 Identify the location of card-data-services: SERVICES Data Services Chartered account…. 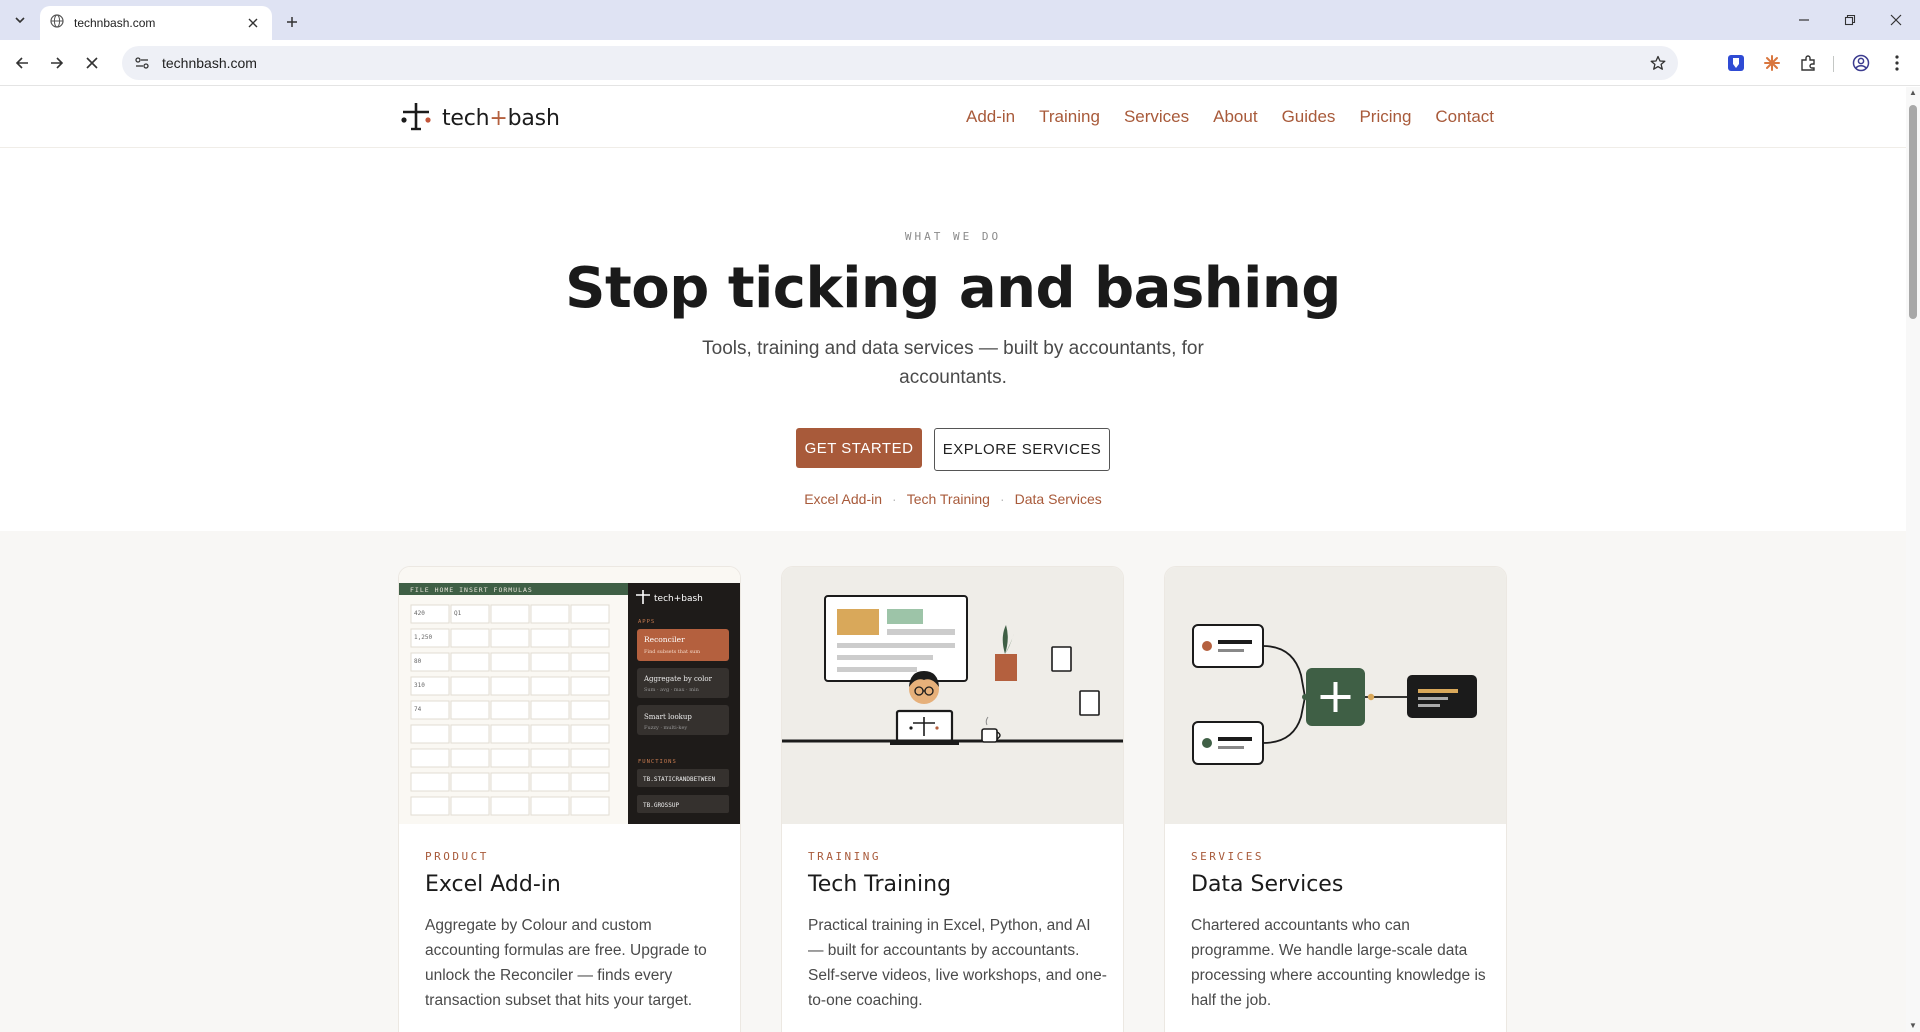
(1335, 799).